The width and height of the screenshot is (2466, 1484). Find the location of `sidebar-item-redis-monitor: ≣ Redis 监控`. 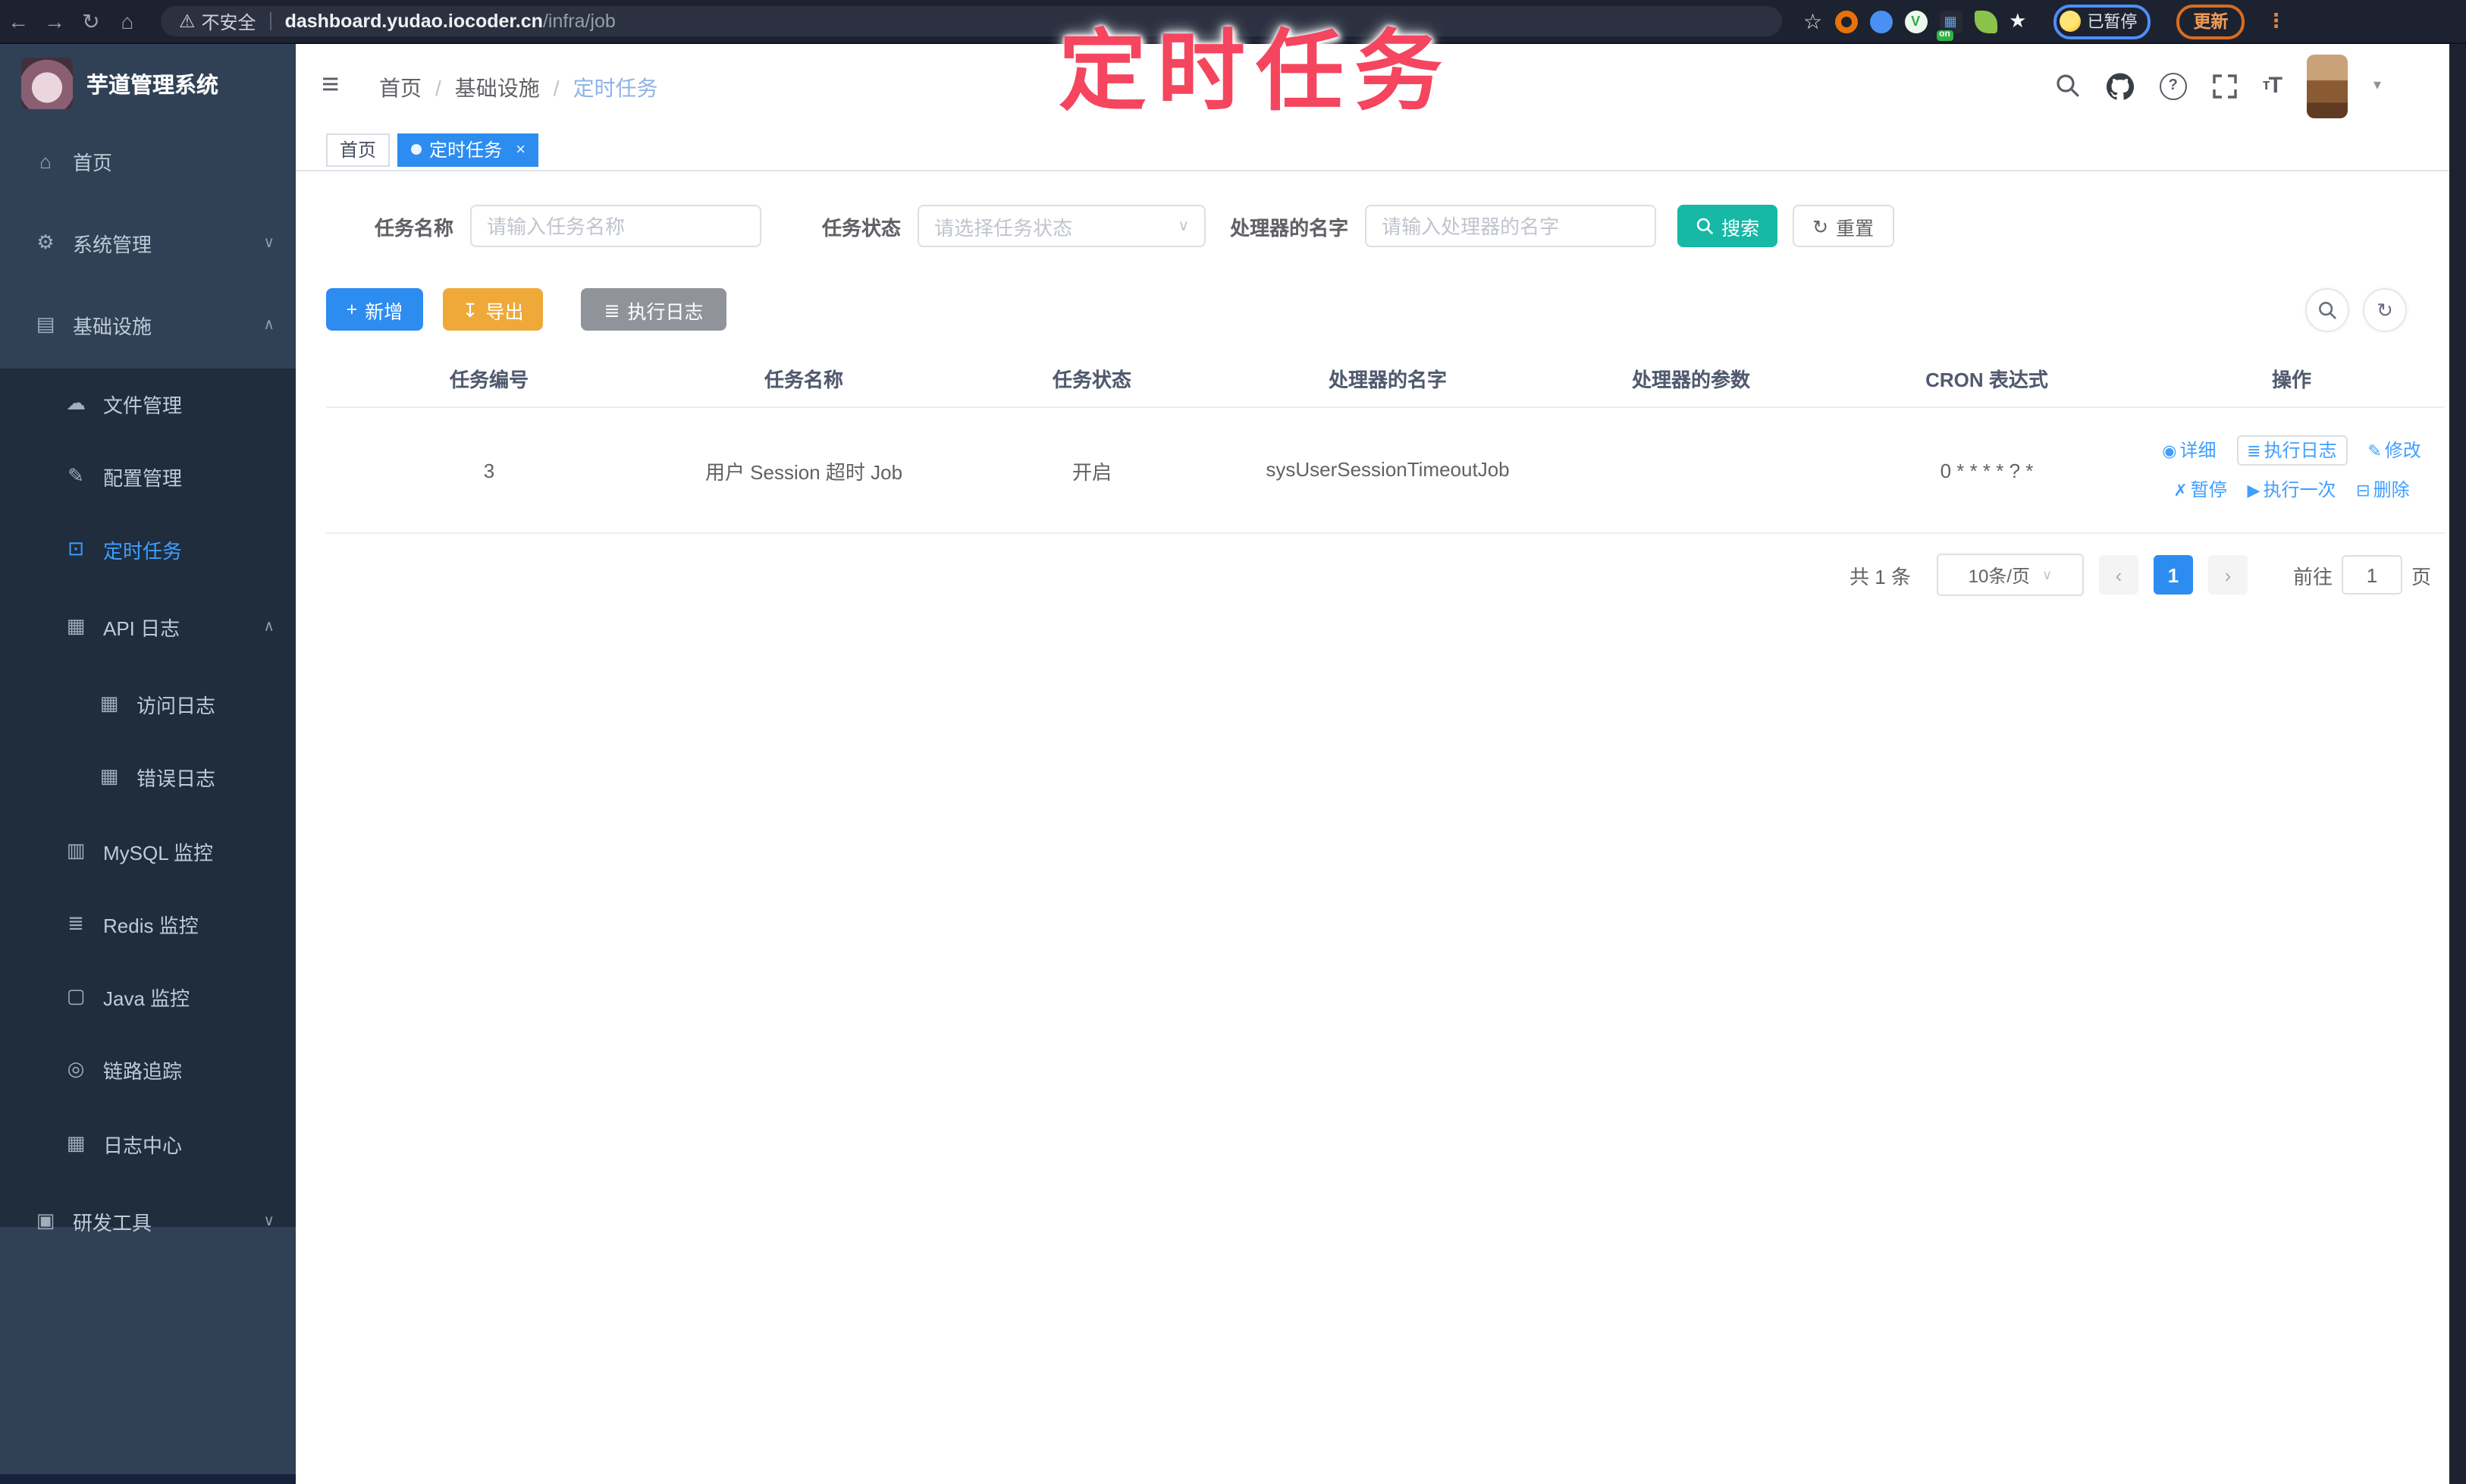

sidebar-item-redis-monitor: ≣ Redis 监控 is located at coordinates (148, 924).